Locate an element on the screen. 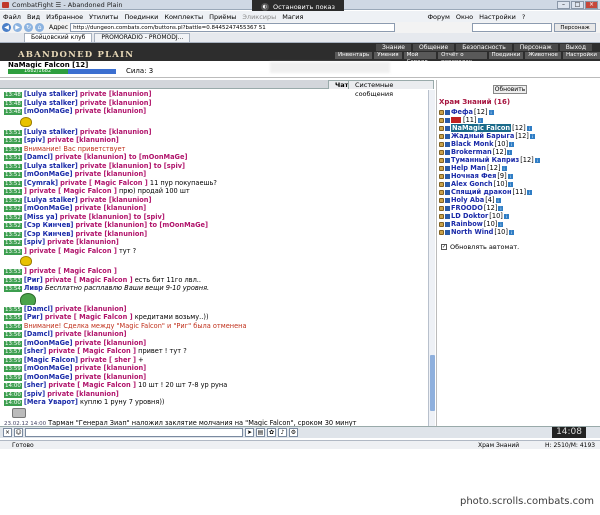  user-name: Ночная Фея is located at coordinates (473, 176).